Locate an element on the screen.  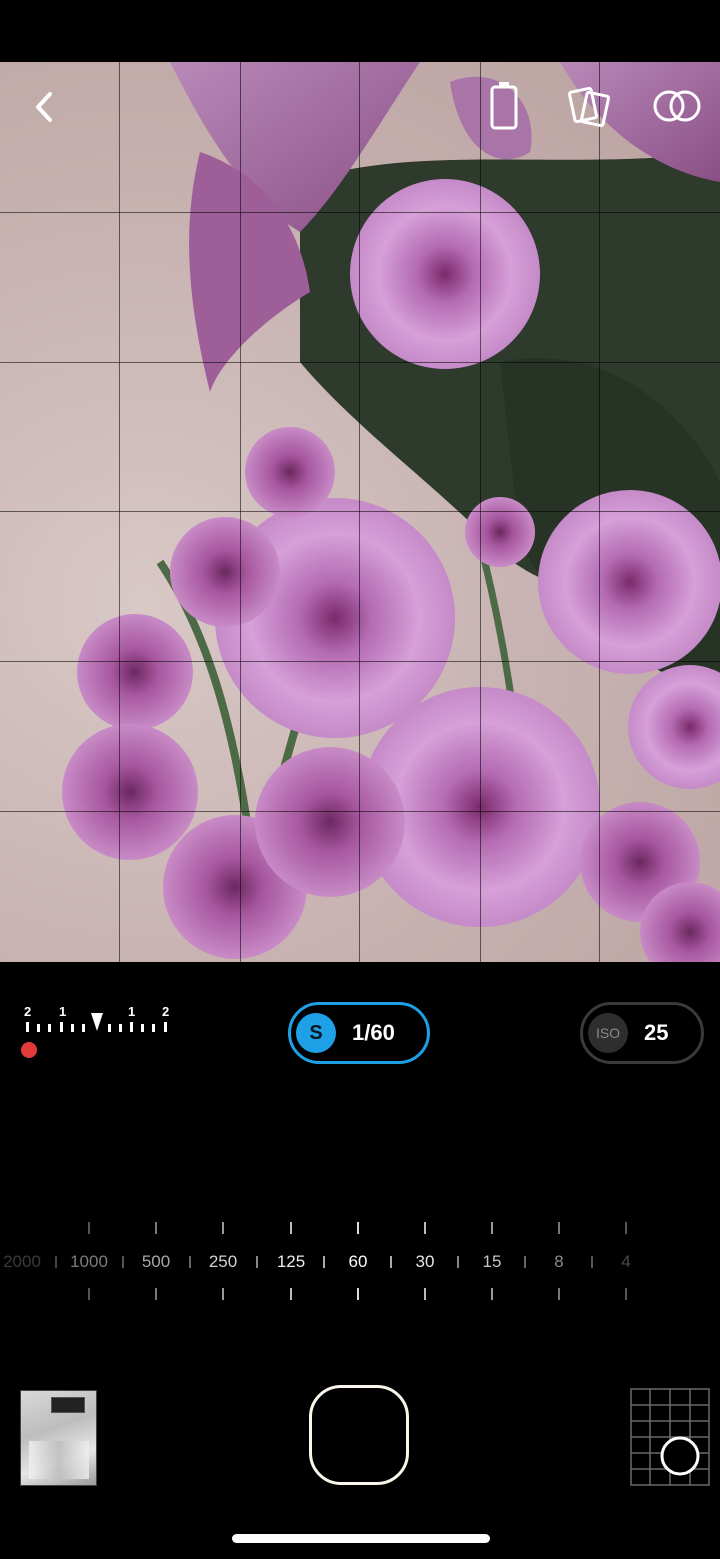
last-photo-thumbnail is located at coordinates (58, 1438).